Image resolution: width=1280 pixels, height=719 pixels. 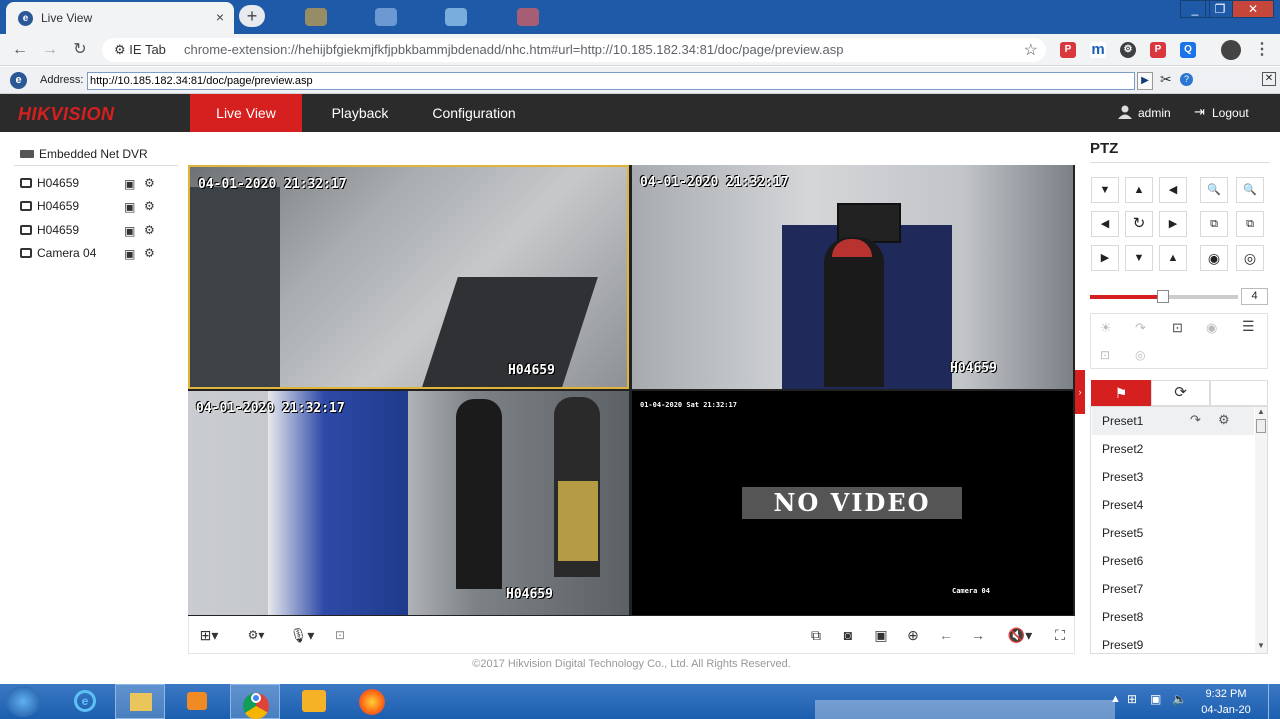 What do you see at coordinates (1105, 355) in the screenshot?
I see `regional-focus-icon: ⊡` at bounding box center [1105, 355].